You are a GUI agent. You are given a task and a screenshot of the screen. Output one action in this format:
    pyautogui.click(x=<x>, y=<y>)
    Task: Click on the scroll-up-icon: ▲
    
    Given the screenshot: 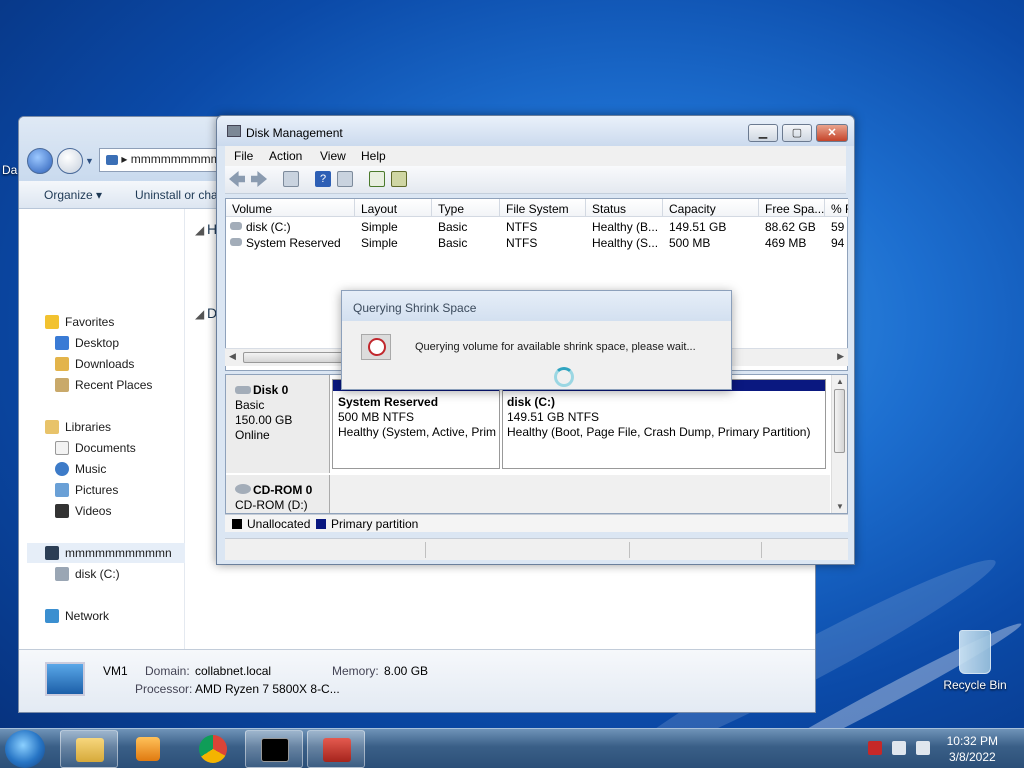 What is the action you would take?
    pyautogui.click(x=840, y=381)
    